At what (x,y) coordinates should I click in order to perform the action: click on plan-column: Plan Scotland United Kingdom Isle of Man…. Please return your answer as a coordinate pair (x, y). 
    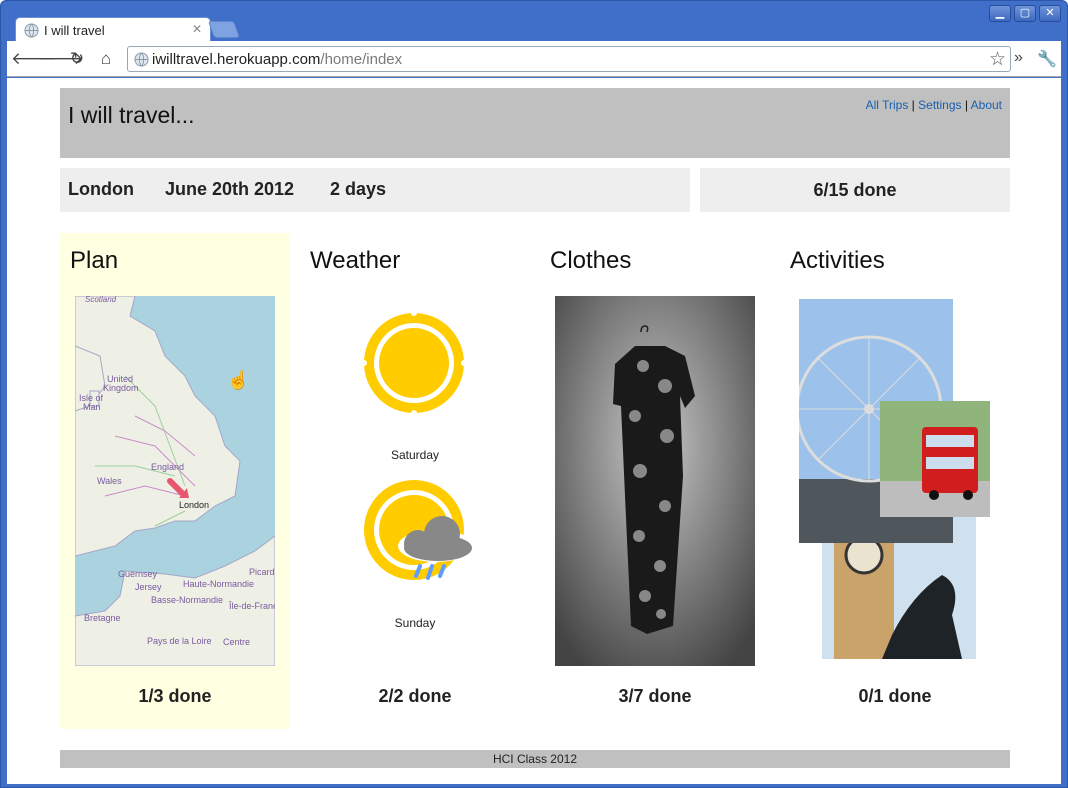
    Looking at the image, I should click on (175, 481).